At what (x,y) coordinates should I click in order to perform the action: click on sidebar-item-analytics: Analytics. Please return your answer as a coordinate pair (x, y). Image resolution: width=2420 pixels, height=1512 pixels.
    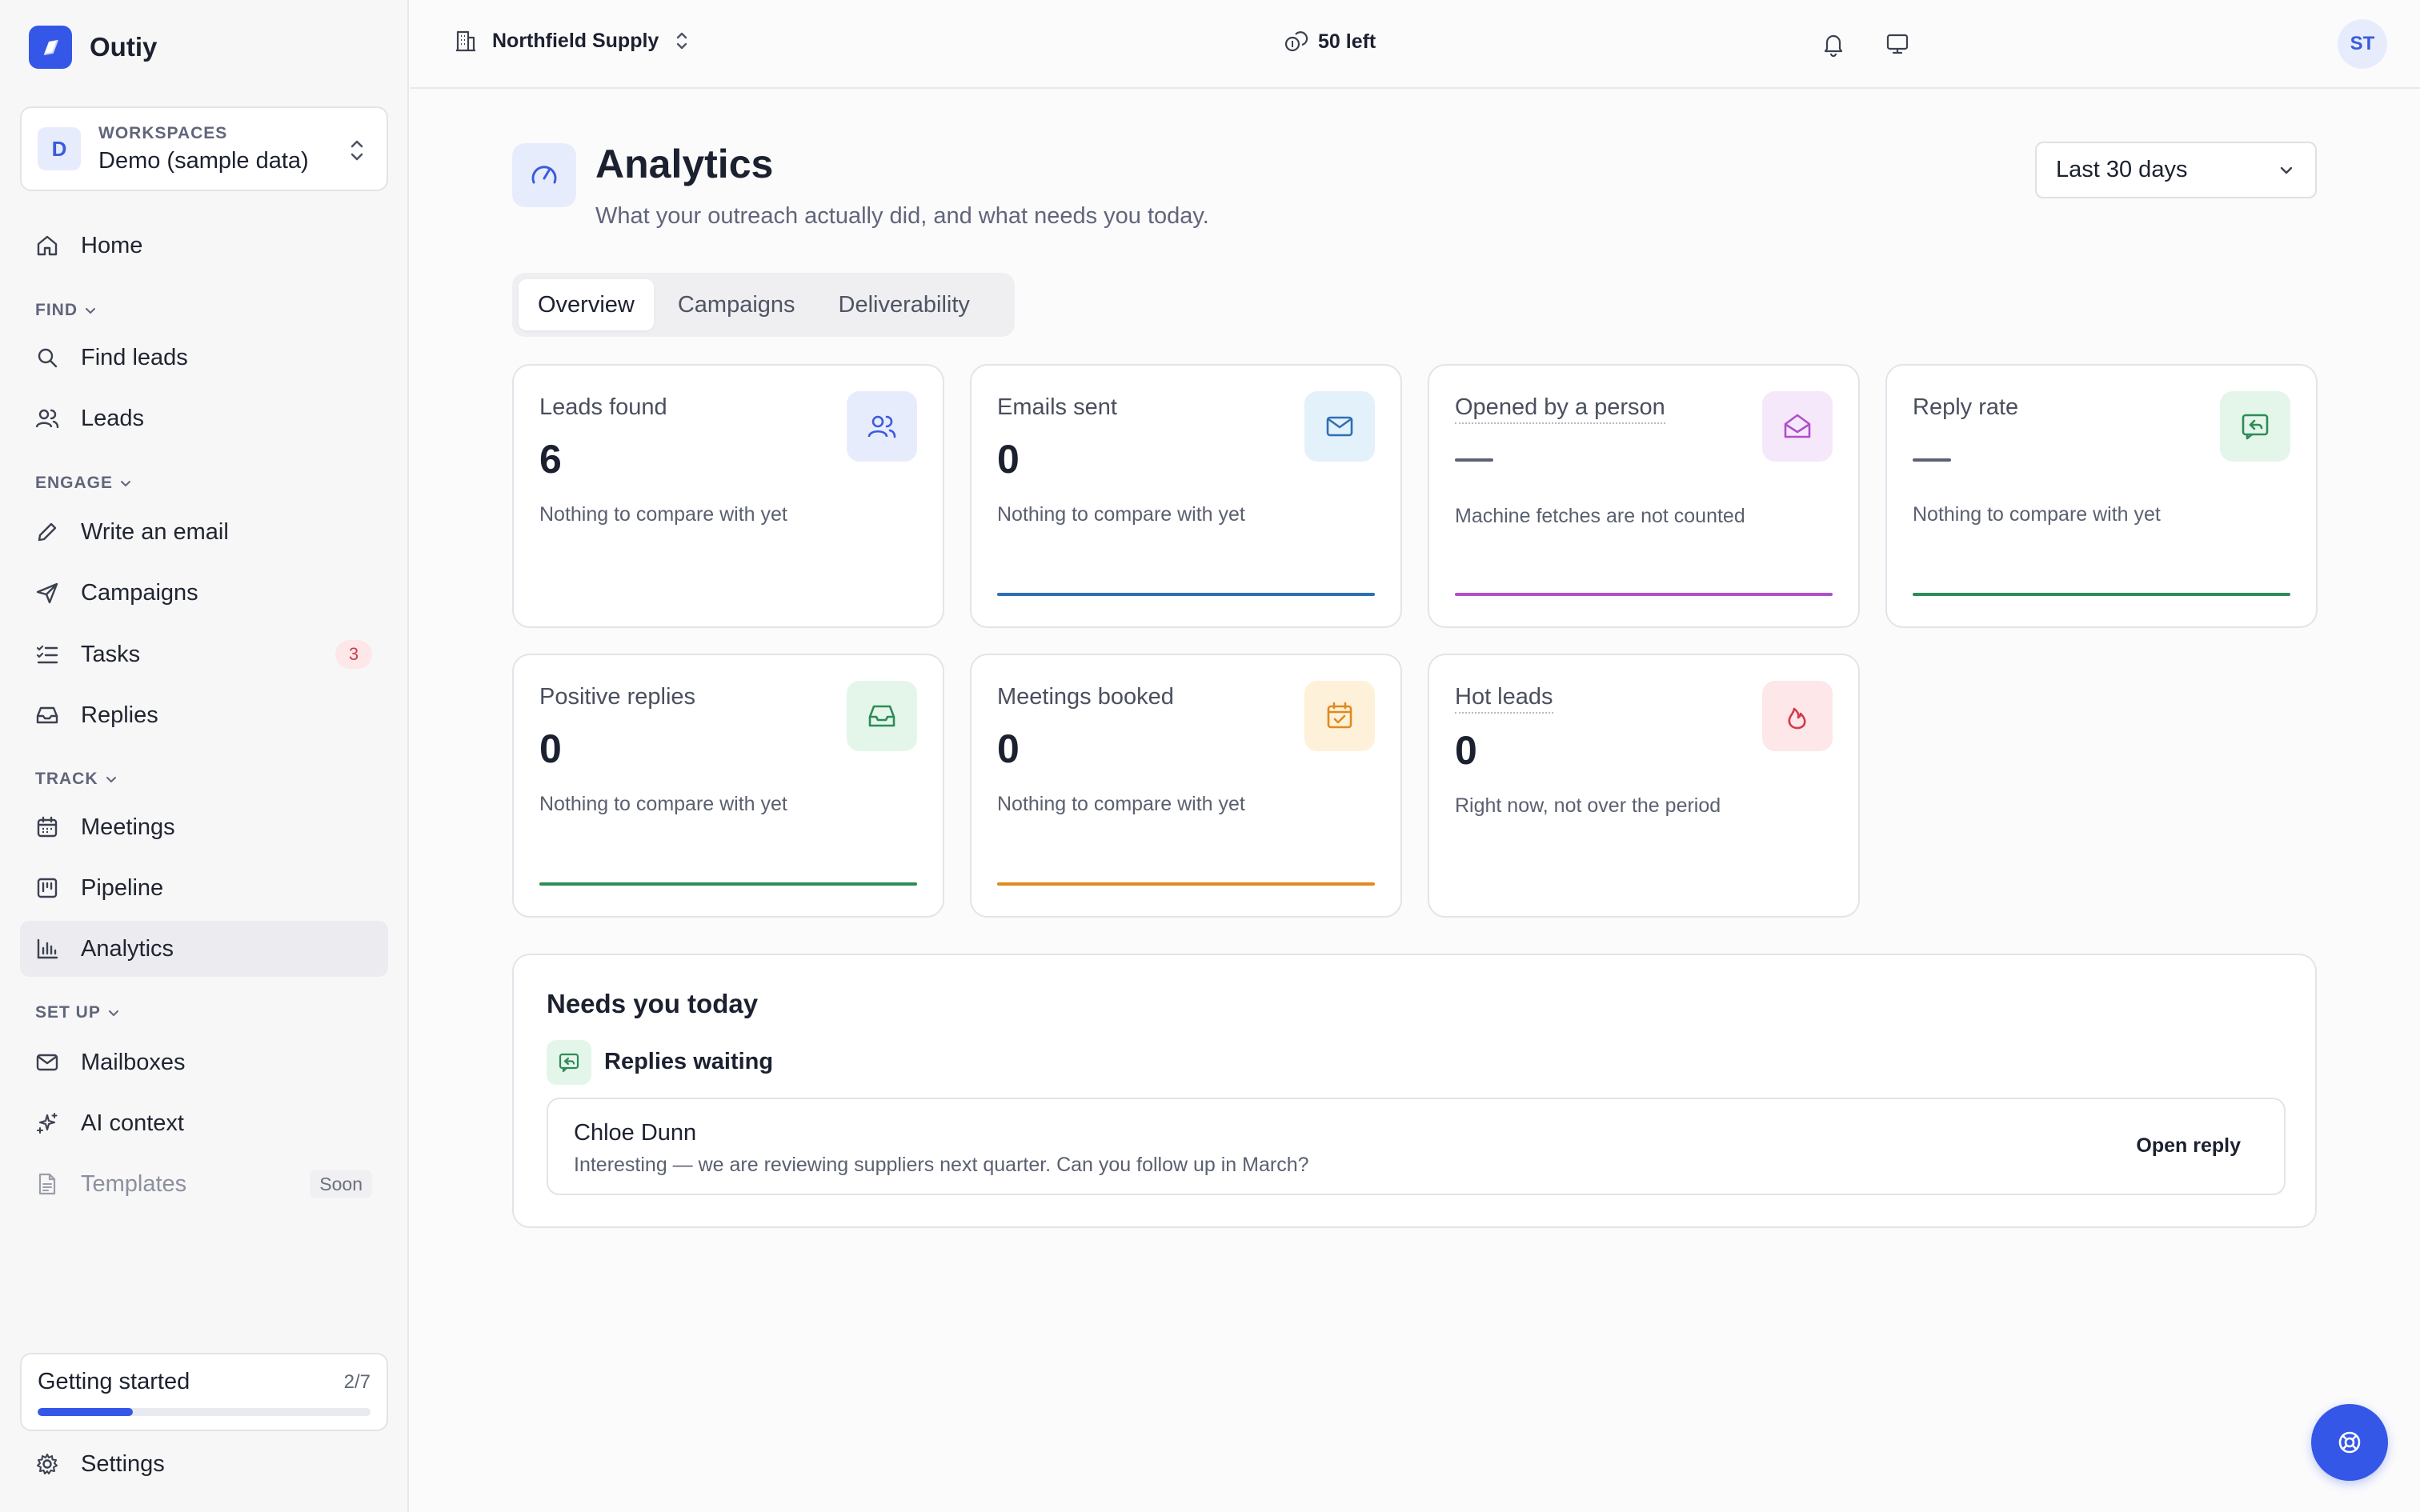
    Looking at the image, I should click on (204, 949).